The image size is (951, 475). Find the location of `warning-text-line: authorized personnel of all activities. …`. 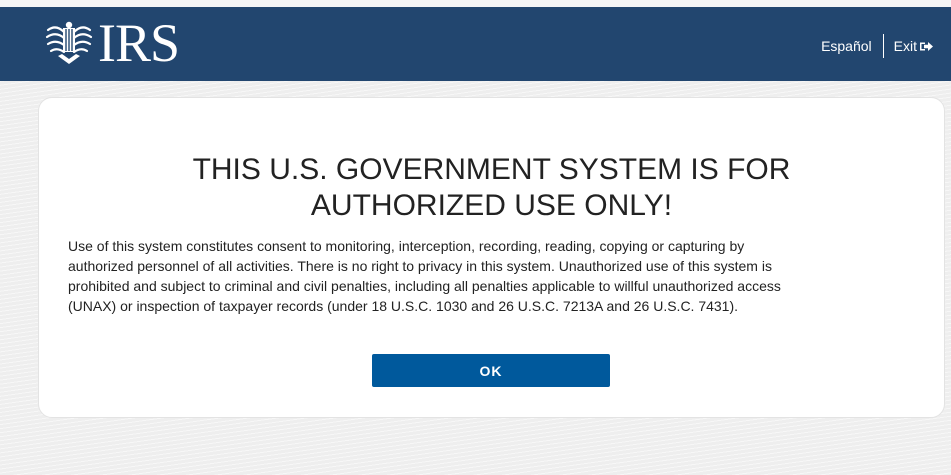

warning-text-line: authorized personnel of all activities. … is located at coordinates (420, 266).